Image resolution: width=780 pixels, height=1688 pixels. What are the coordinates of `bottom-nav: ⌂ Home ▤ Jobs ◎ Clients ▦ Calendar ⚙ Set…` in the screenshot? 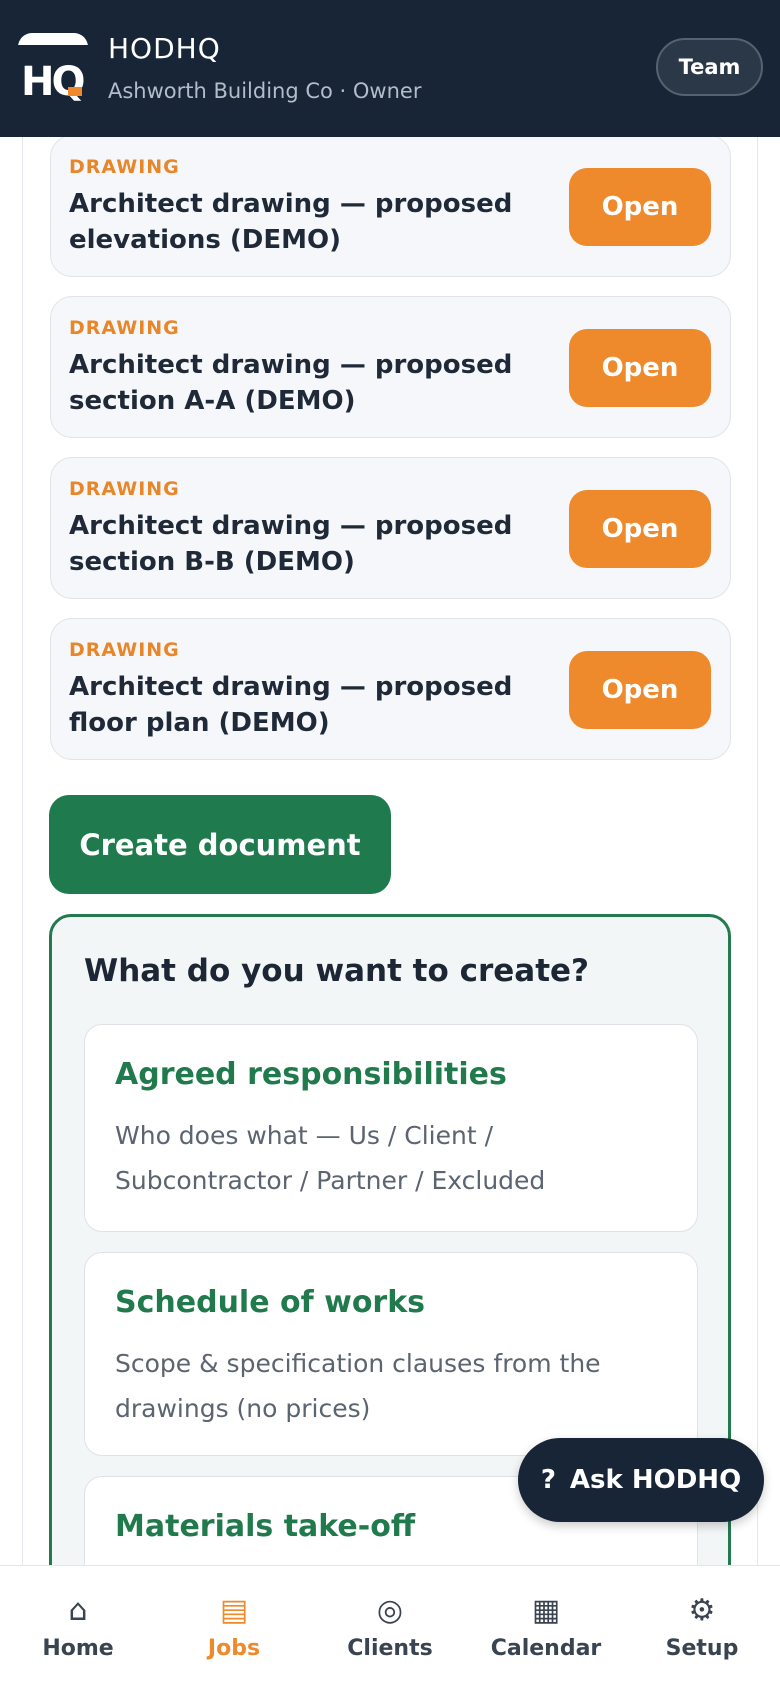 It's located at (390, 1626).